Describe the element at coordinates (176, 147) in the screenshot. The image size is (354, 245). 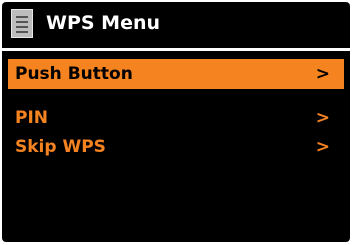
I see `menu-item-skip-wps: Skip WPS >` at that location.